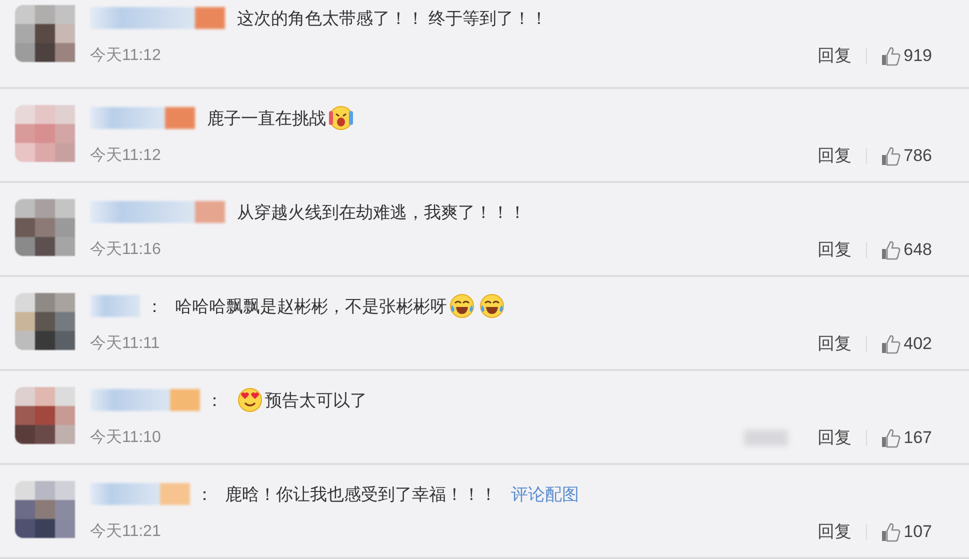 This screenshot has height=559, width=969. Describe the element at coordinates (311, 307) in the screenshot. I see `comment-text: 哈哈哈飘飘是赵彬彬，不是张彬彬呀` at that location.